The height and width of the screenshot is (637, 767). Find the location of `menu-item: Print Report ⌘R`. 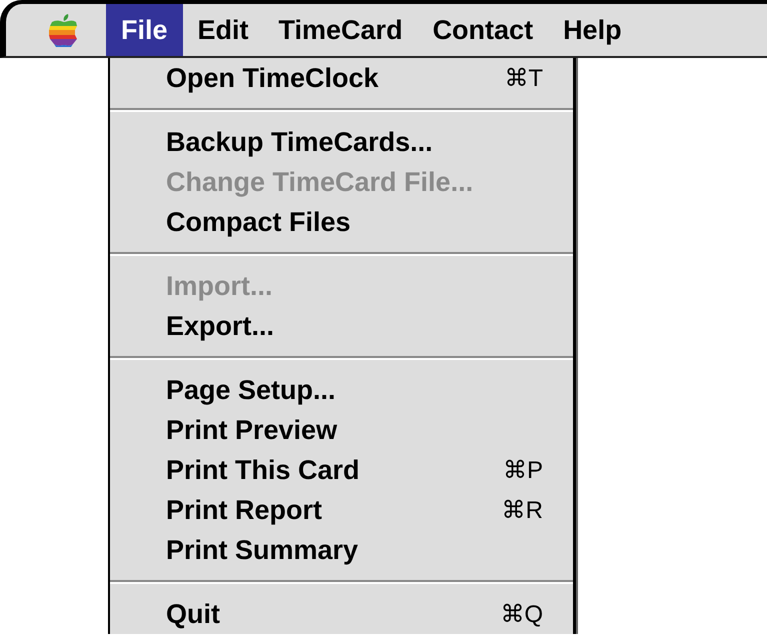

menu-item: Print Report ⌘R is located at coordinates (341, 510).